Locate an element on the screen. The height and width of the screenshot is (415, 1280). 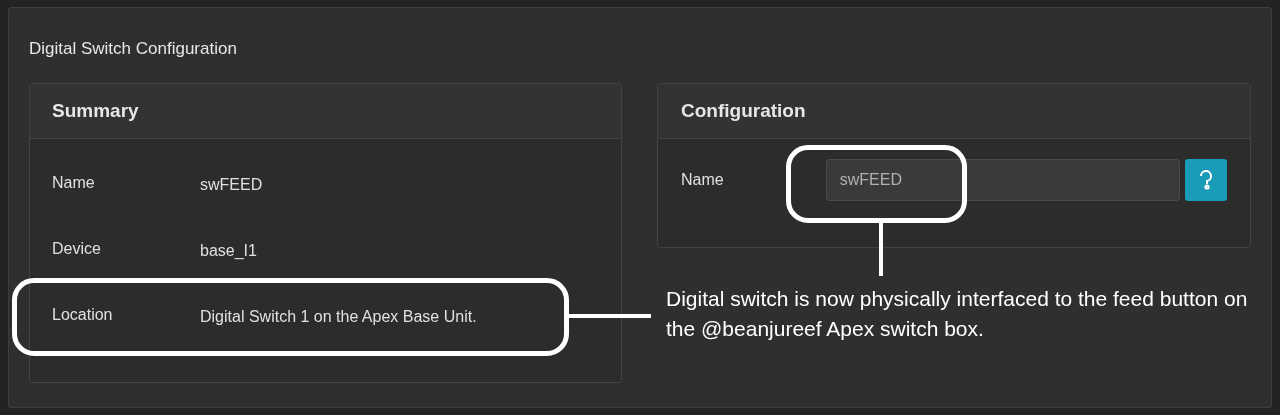
field-value: swFEED is located at coordinates (231, 185).